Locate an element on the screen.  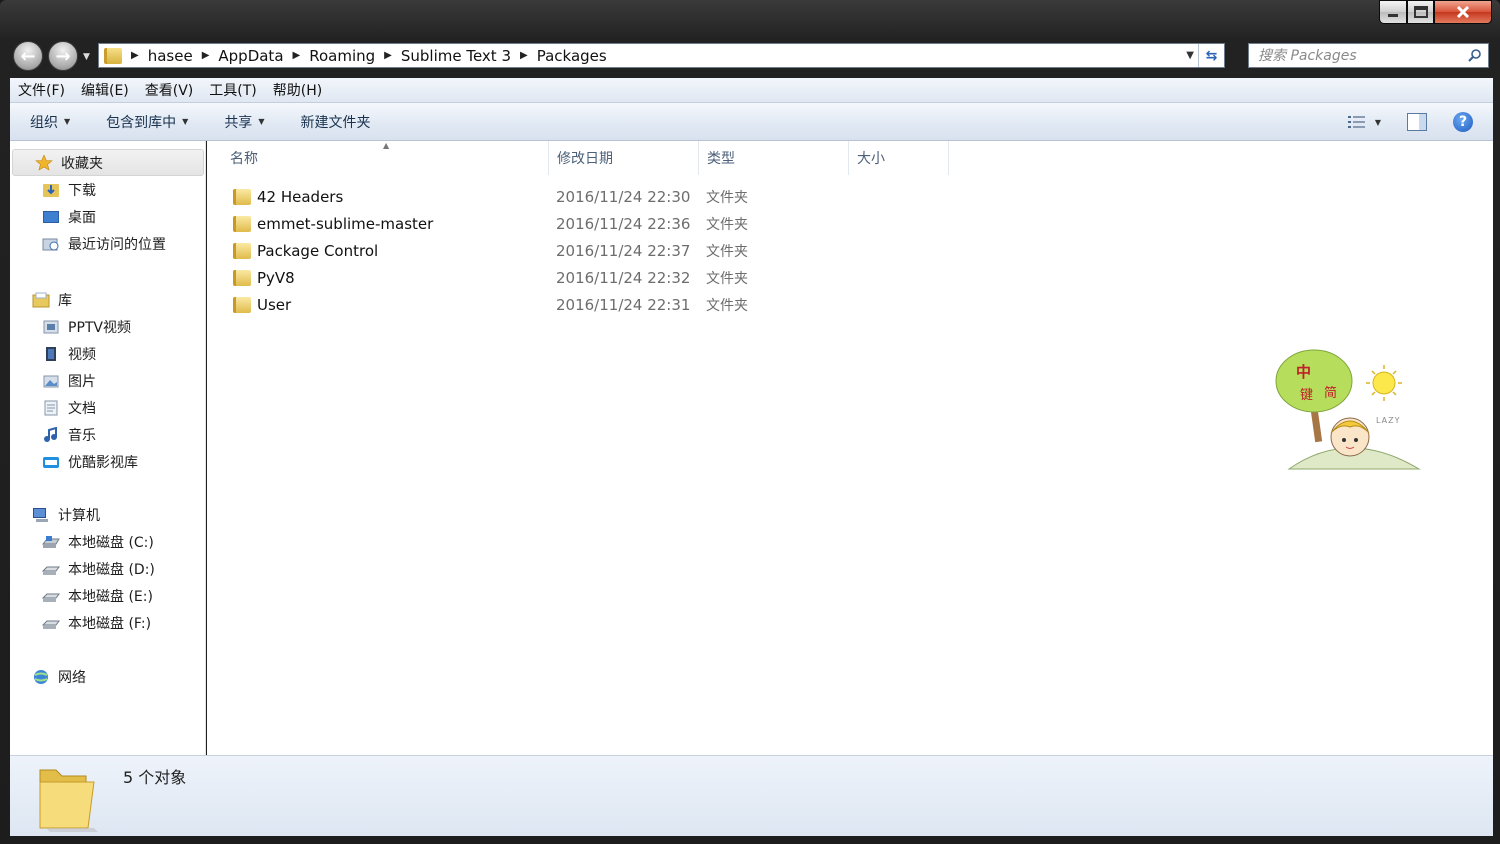
sidebar-item-libraries: 库 is located at coordinates (108, 299).